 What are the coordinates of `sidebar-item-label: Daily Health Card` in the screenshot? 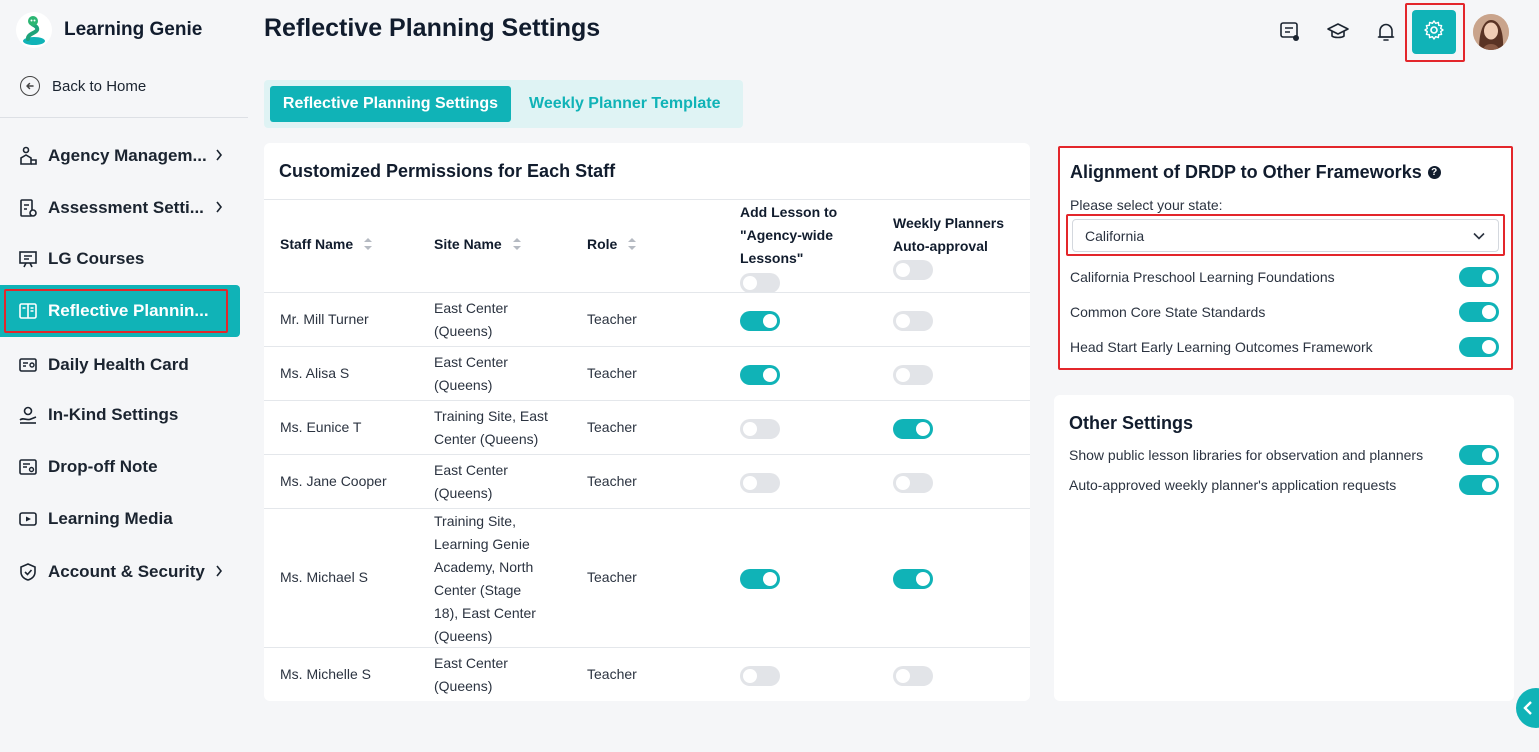 It's located at (118, 364).